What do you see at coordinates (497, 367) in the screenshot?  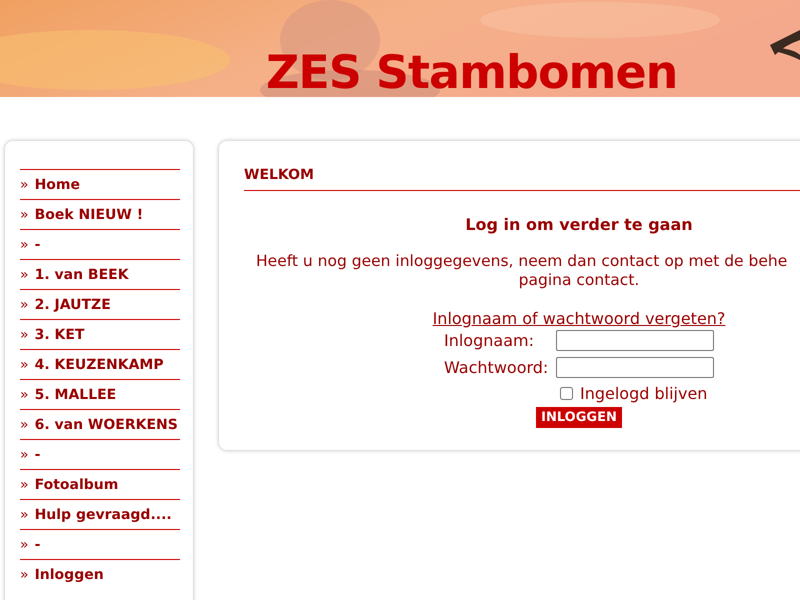 I see `field-label: Wachtwoord:` at bounding box center [497, 367].